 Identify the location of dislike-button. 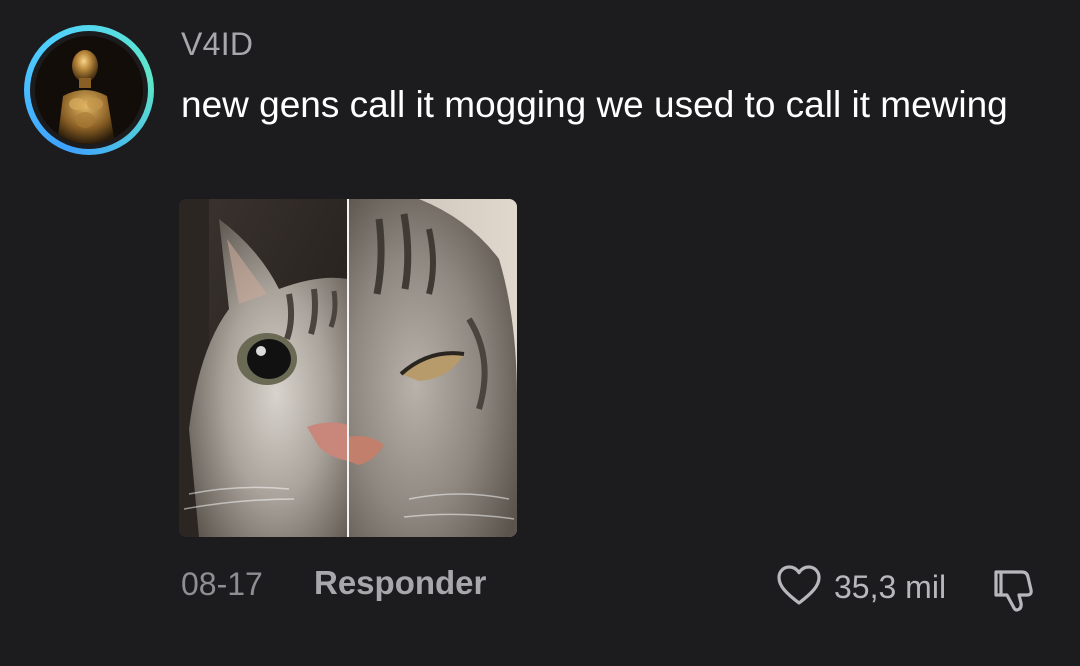
(1017, 589).